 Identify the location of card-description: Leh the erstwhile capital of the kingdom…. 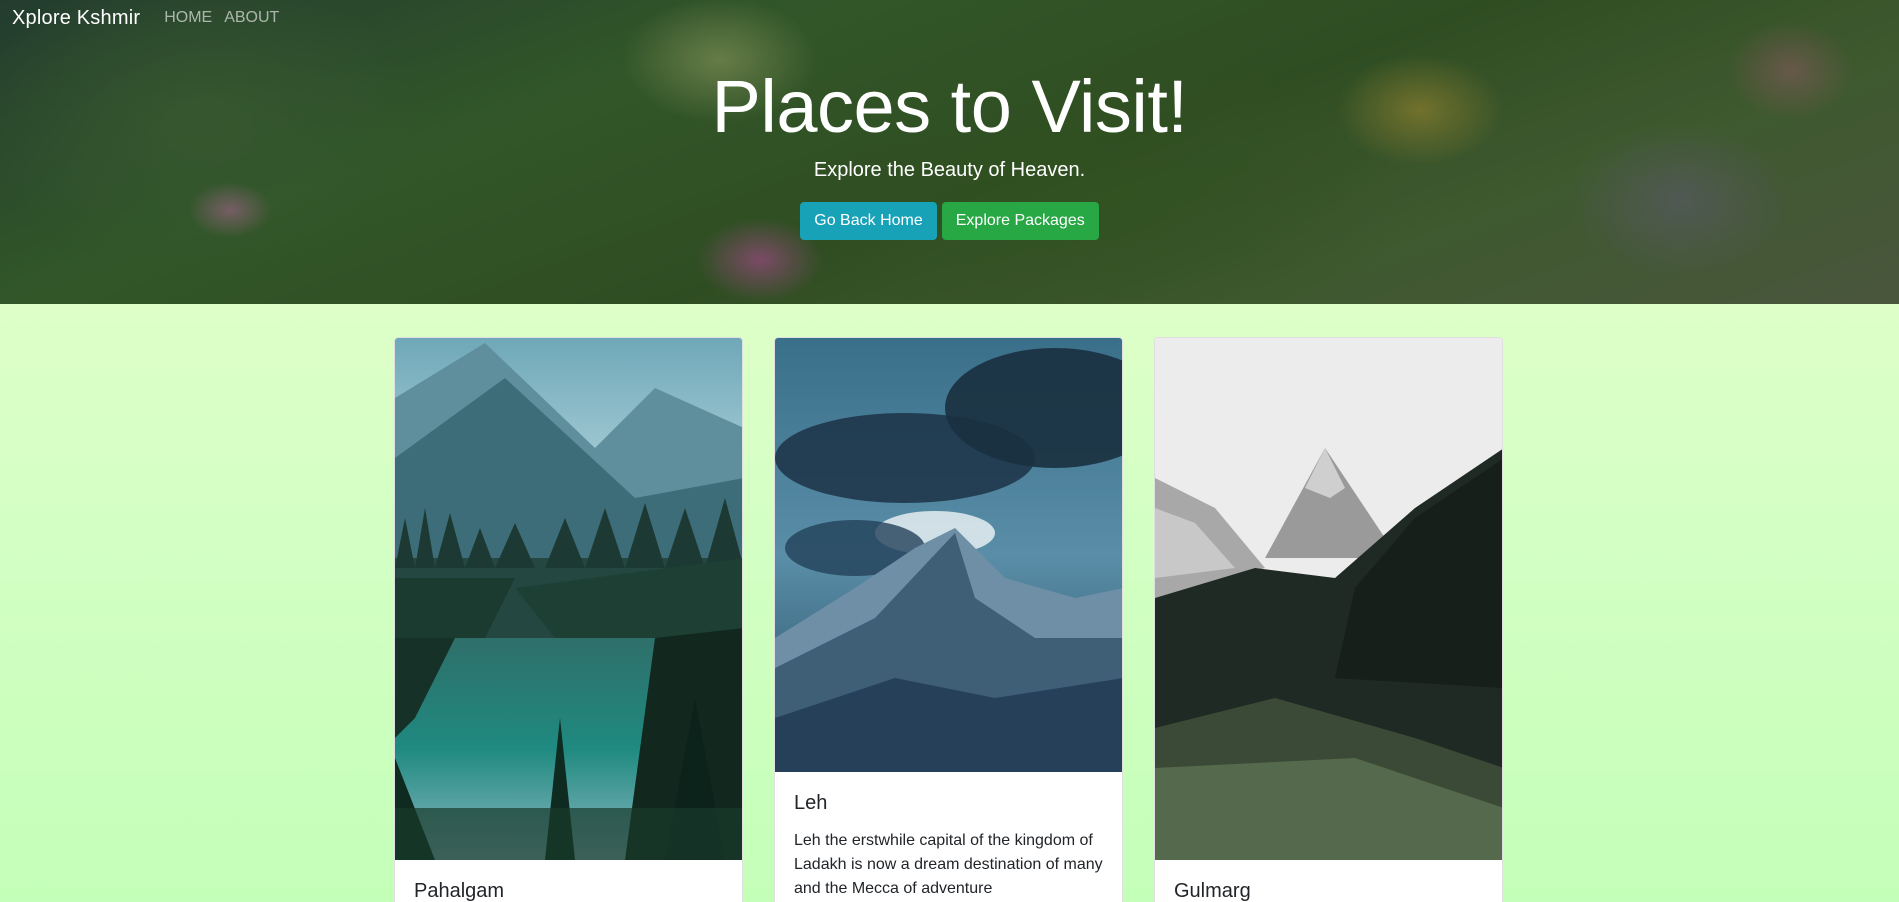
(948, 864).